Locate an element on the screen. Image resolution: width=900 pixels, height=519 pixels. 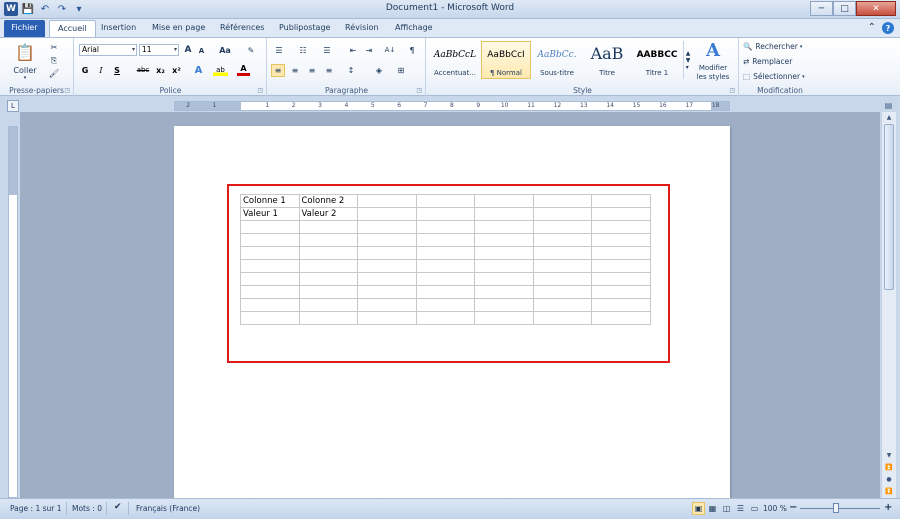
close-button: ✕ is located at coordinates (876, 8).